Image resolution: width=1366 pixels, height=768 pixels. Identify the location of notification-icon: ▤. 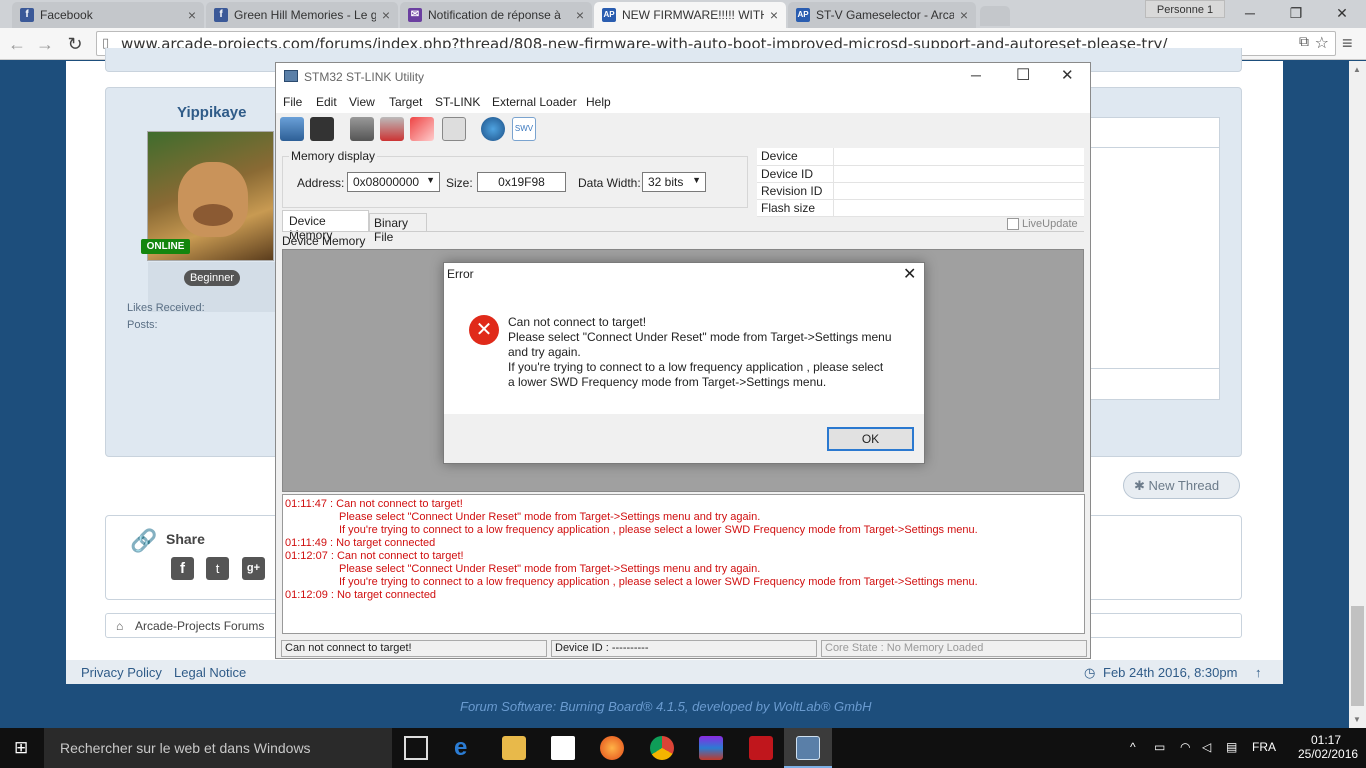
(1231, 747).